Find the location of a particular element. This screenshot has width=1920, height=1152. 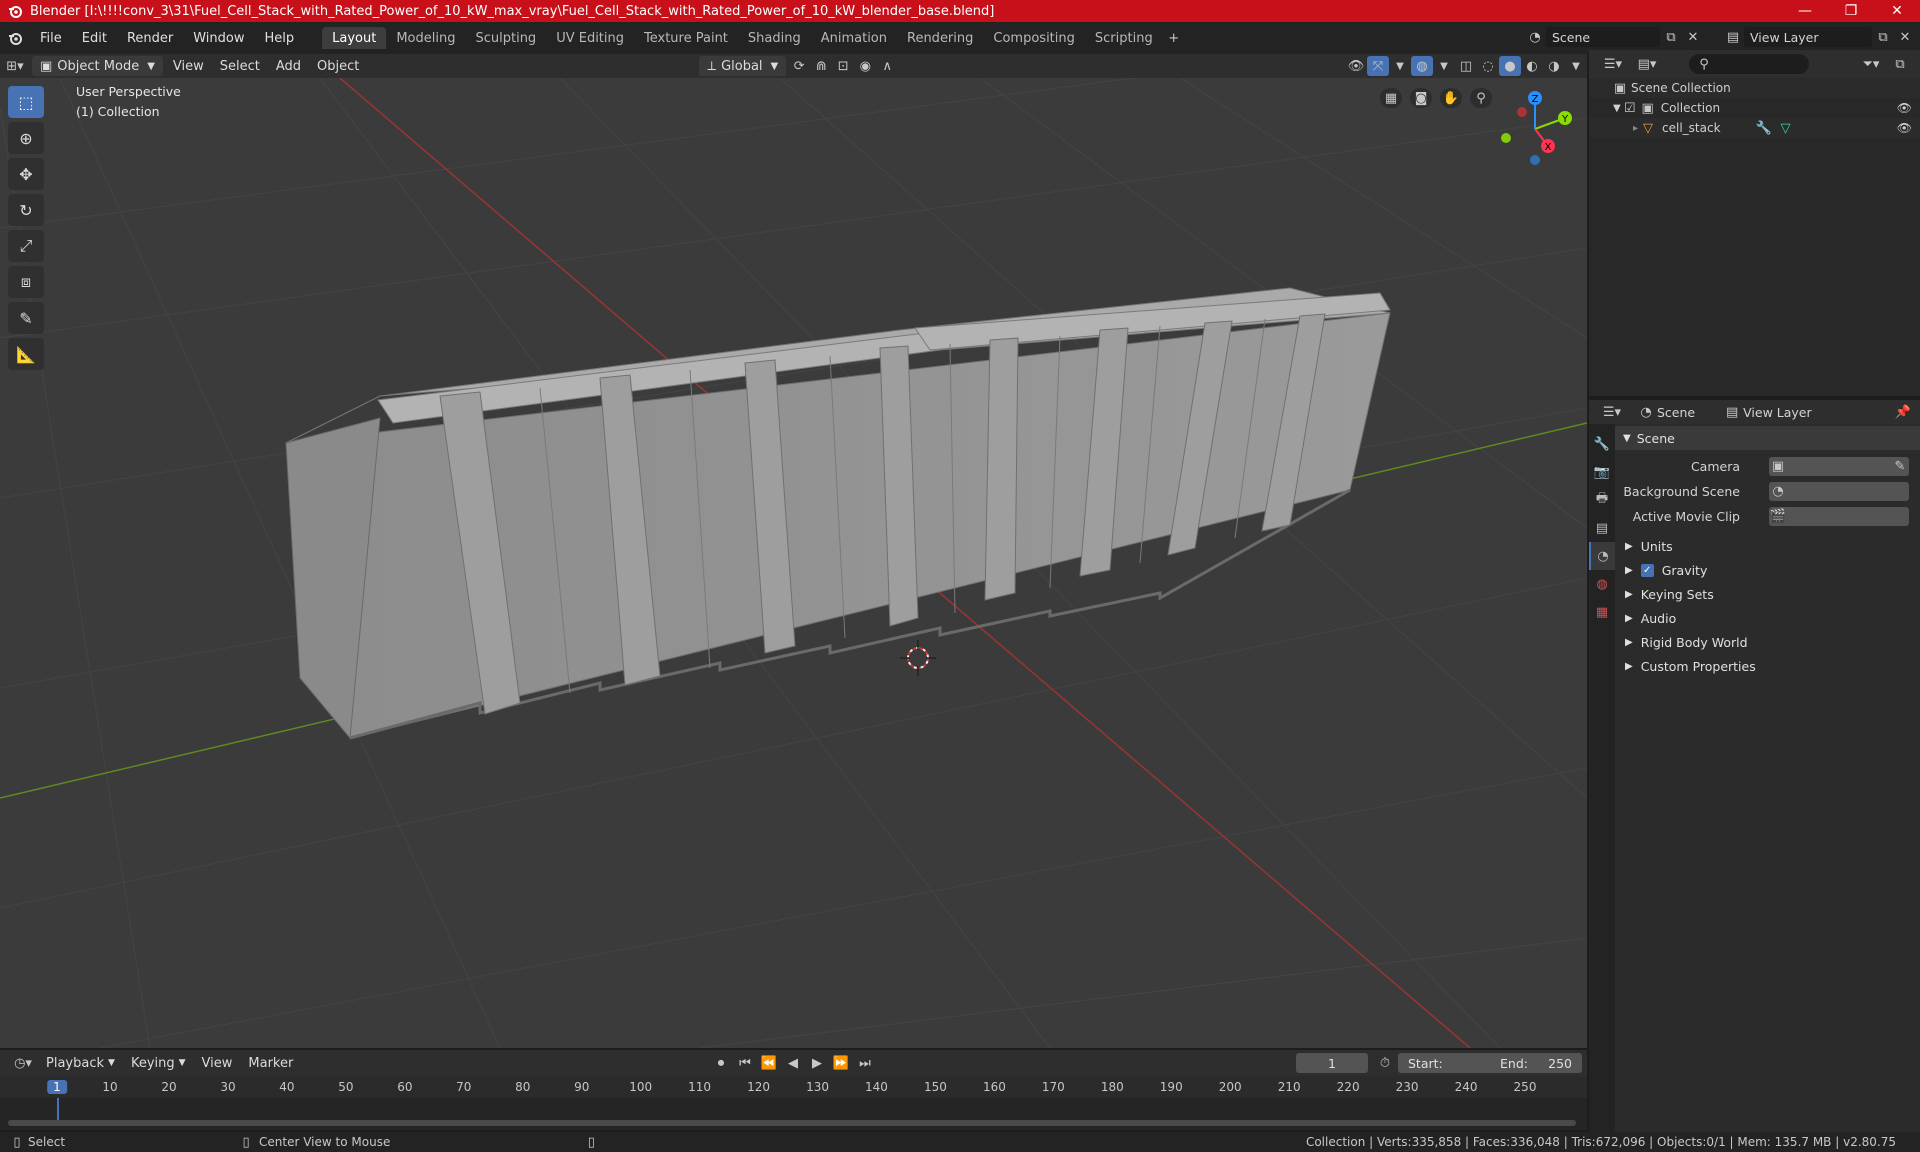

menu-edit: Edit is located at coordinates (94, 38).